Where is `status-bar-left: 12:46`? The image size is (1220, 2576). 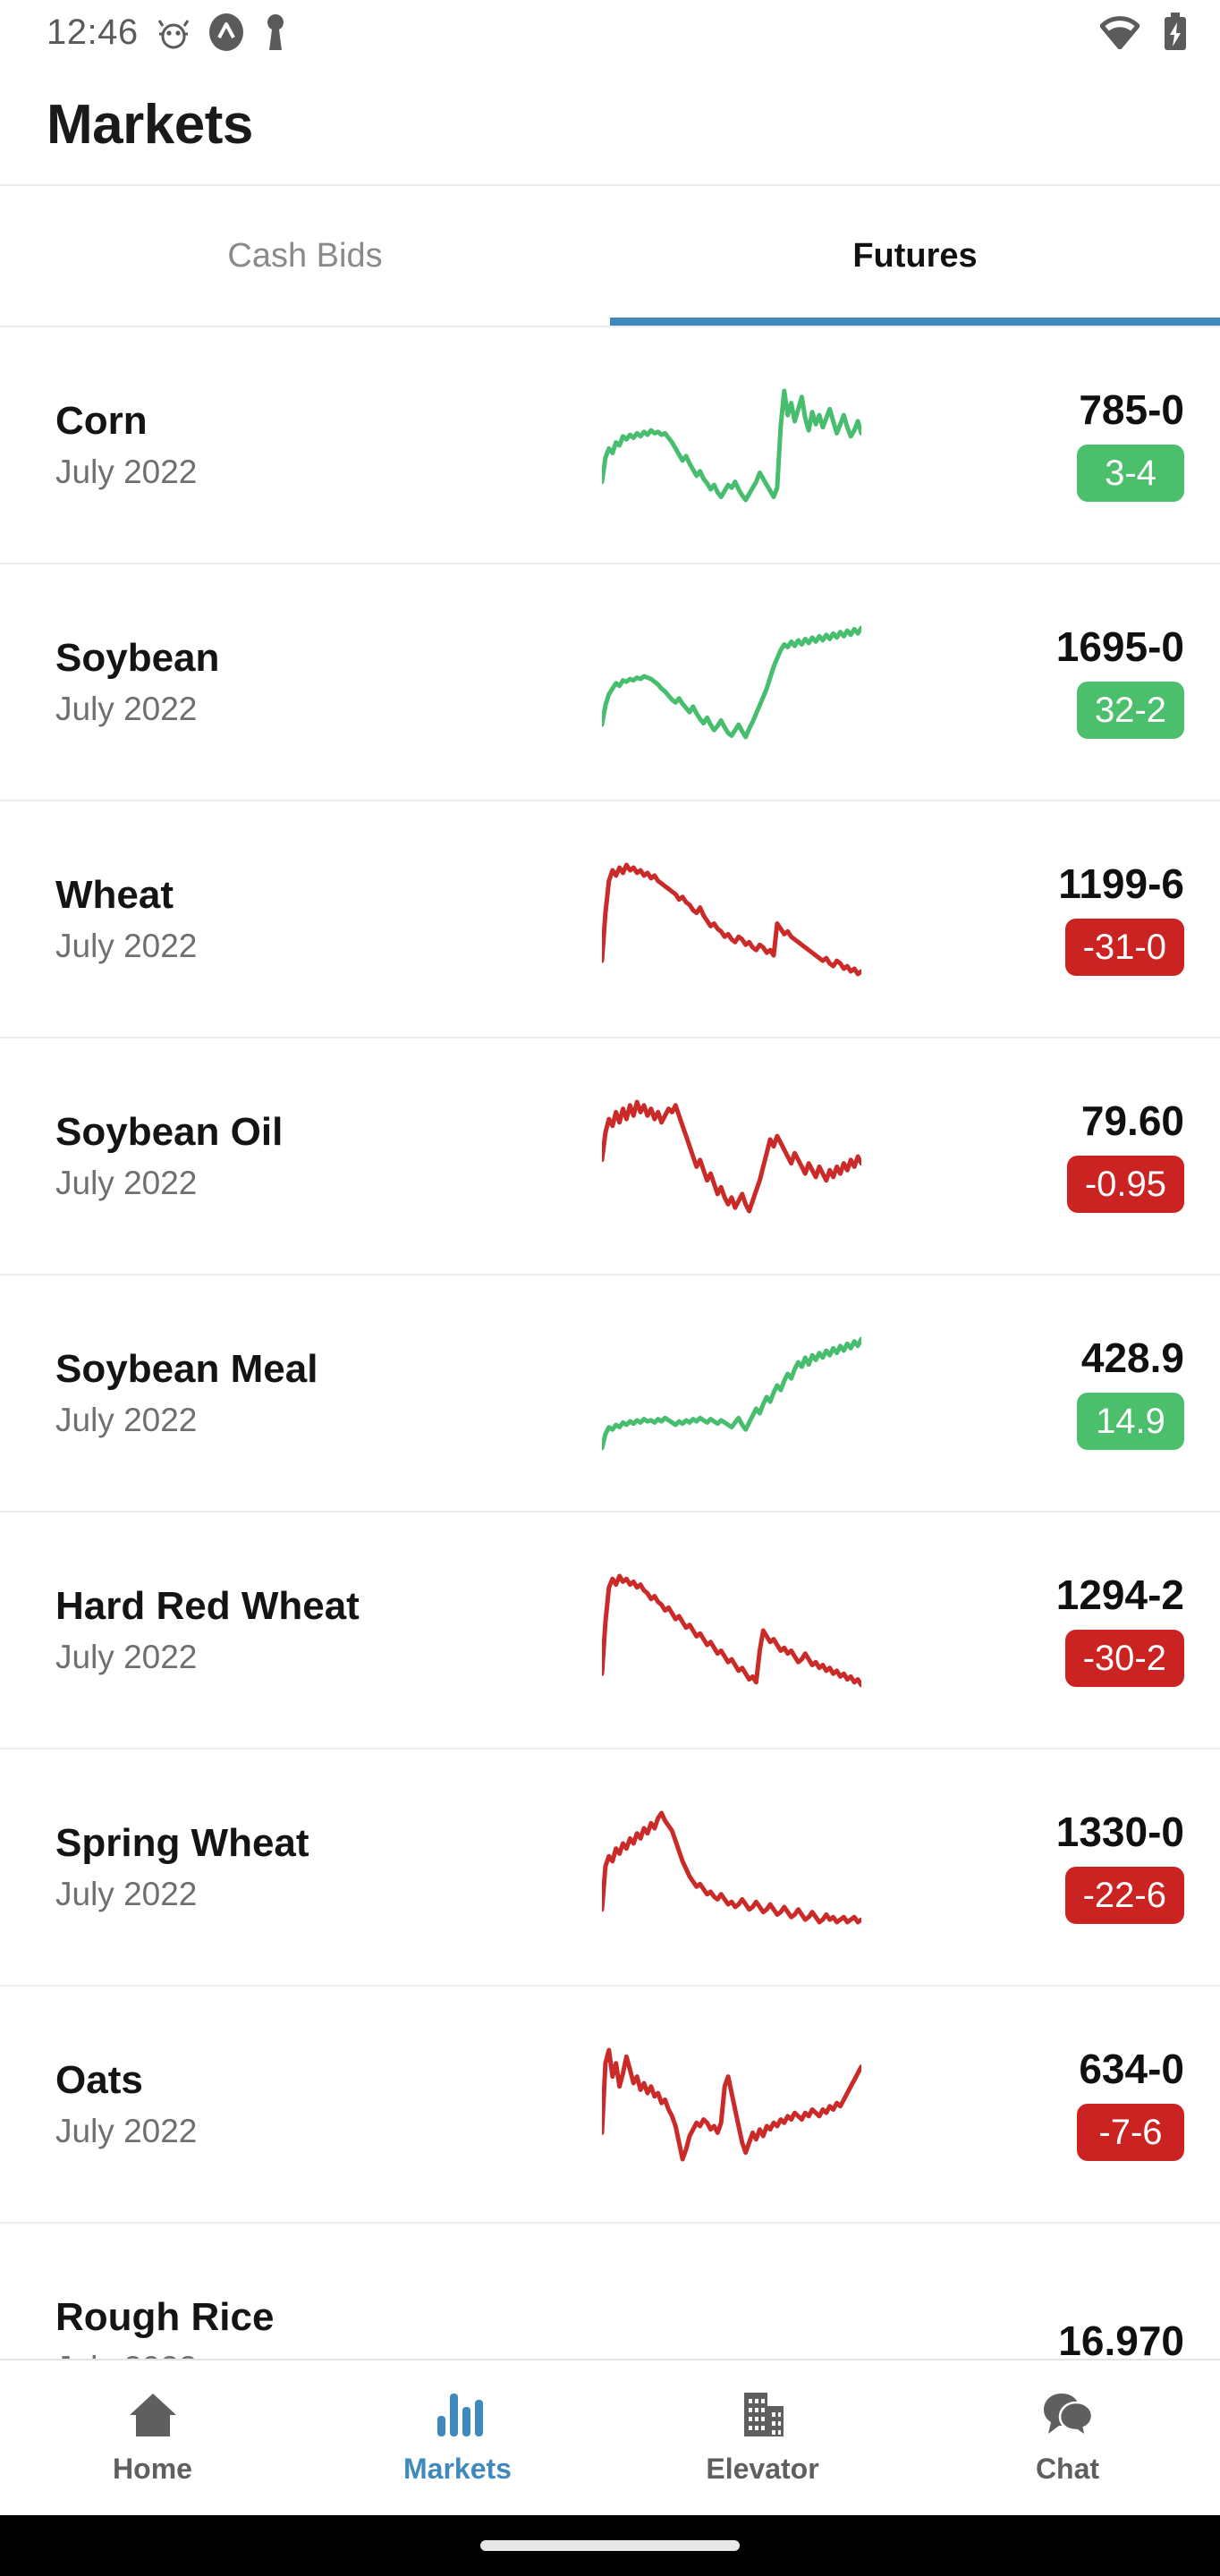
status-bar-left: 12:46 is located at coordinates (167, 33).